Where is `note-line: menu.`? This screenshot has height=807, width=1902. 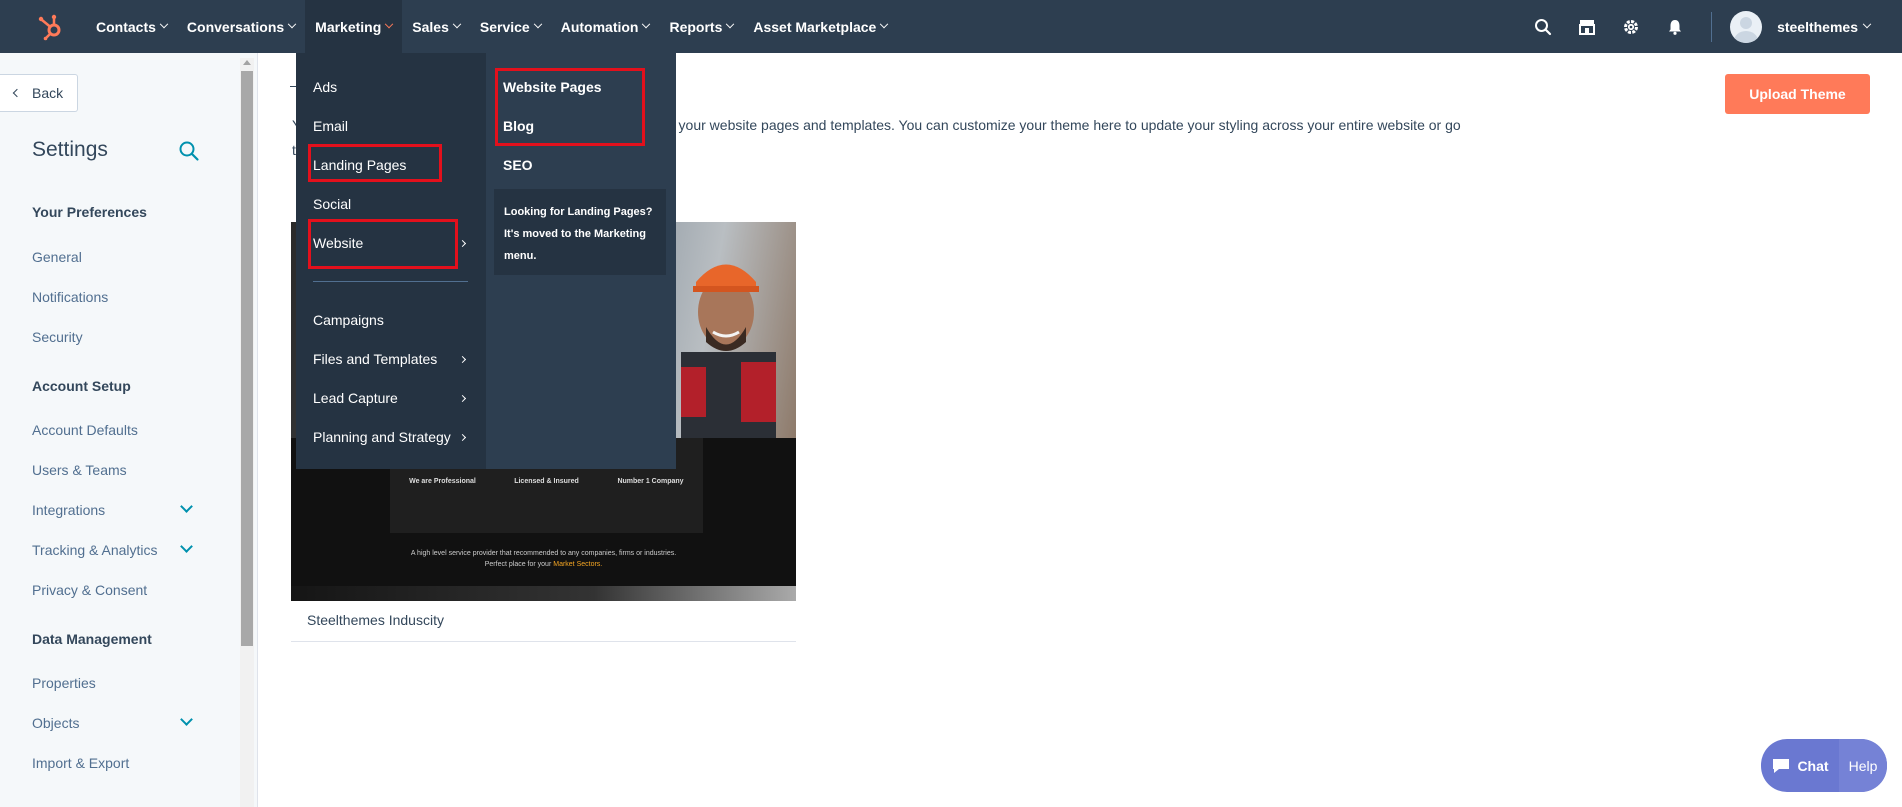
note-line: menu. is located at coordinates (520, 256).